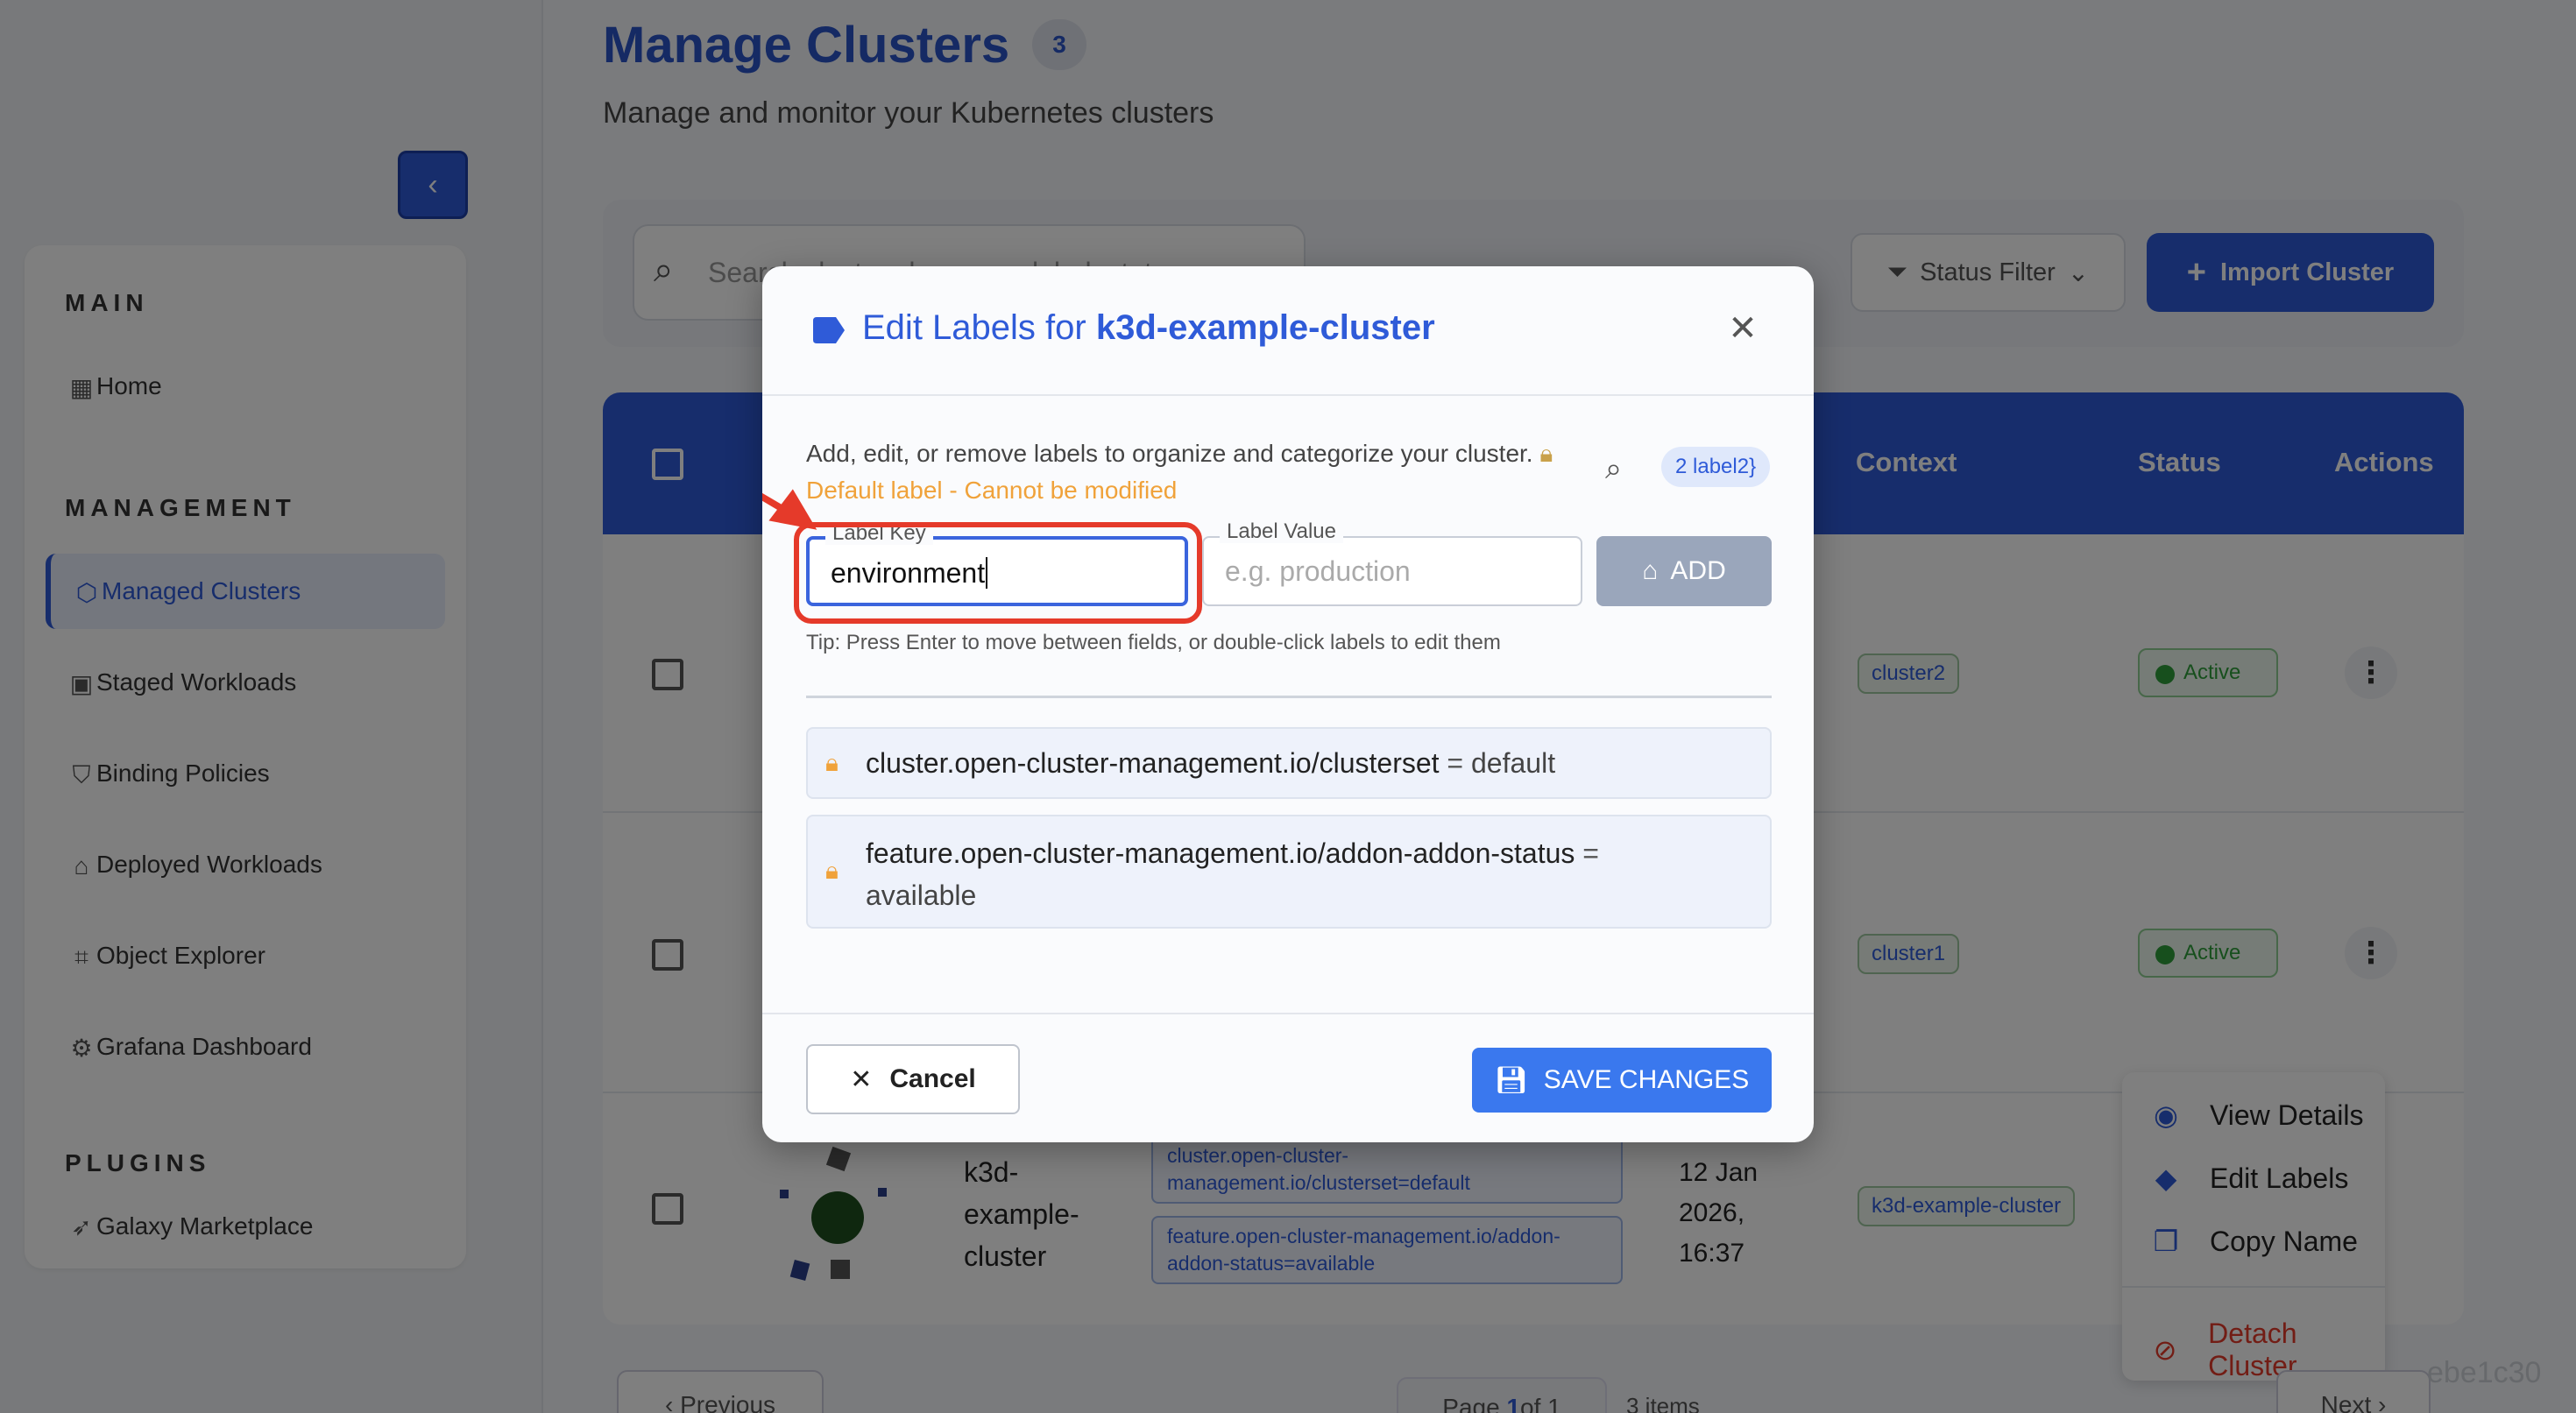 Image resolution: width=2576 pixels, height=1413 pixels. What do you see at coordinates (1148, 327) in the screenshot?
I see `dialog-title: Edit Labels for k3d-example-cluster` at bounding box center [1148, 327].